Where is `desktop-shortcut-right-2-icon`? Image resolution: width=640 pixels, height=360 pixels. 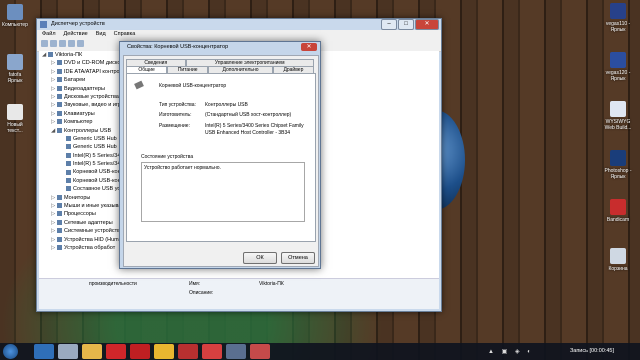 desktop-shortcut-right-2-icon is located at coordinates (618, 109).